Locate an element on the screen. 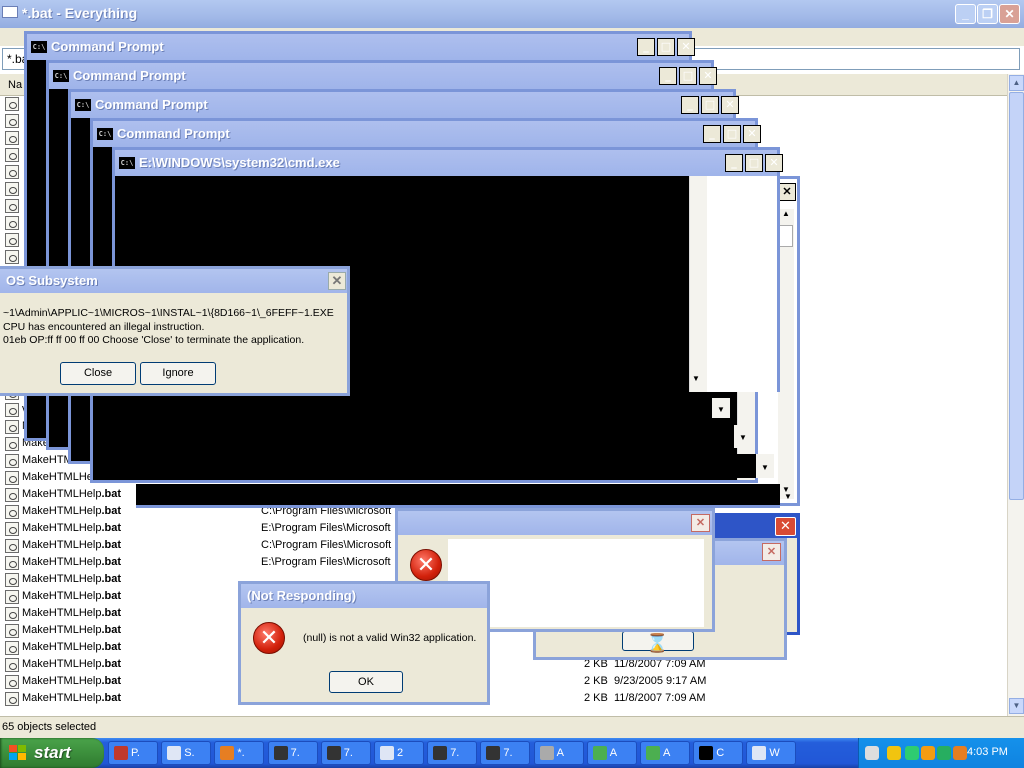 The image size is (1024, 768). security-shield-icon is located at coordinates (928, 753).